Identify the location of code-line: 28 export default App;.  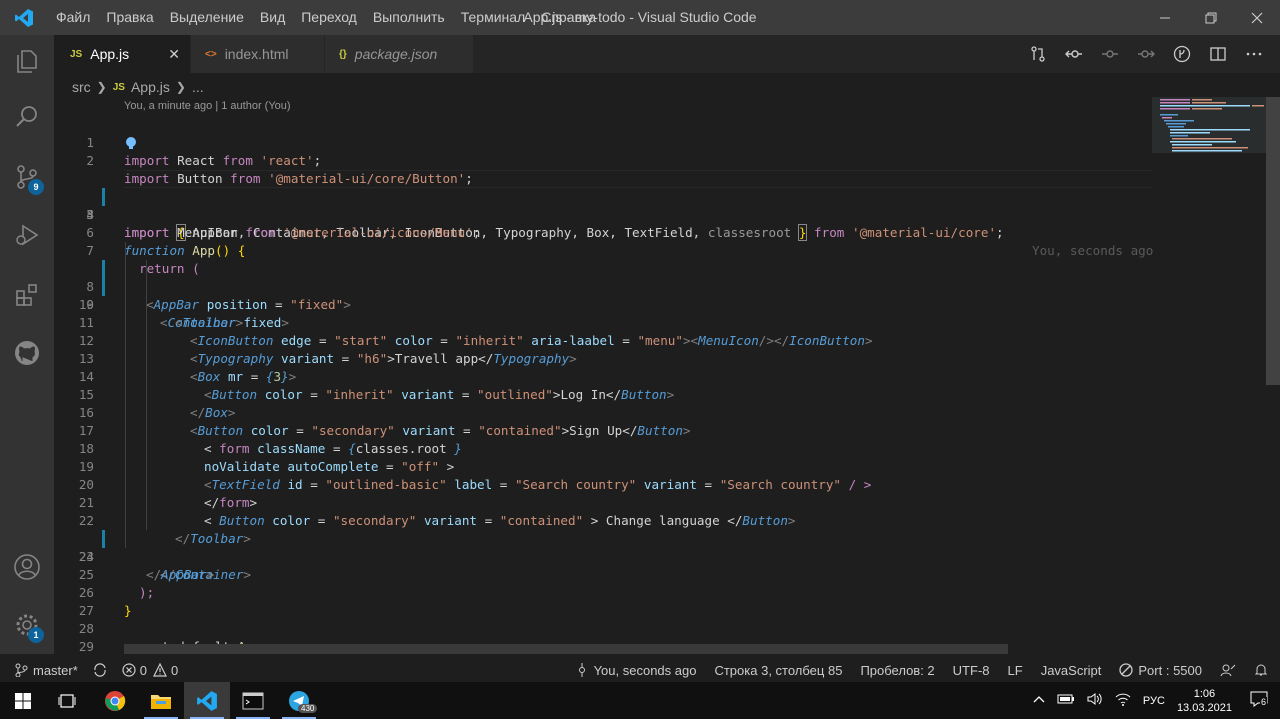
(603, 628).